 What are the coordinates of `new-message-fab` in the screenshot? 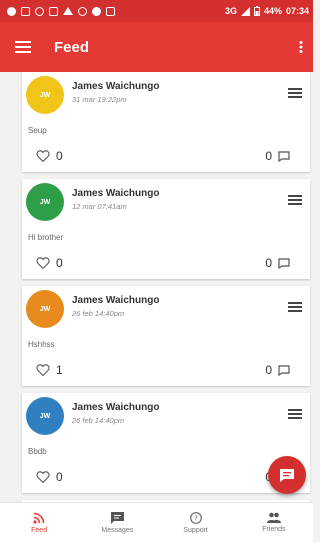 It's located at (287, 475).